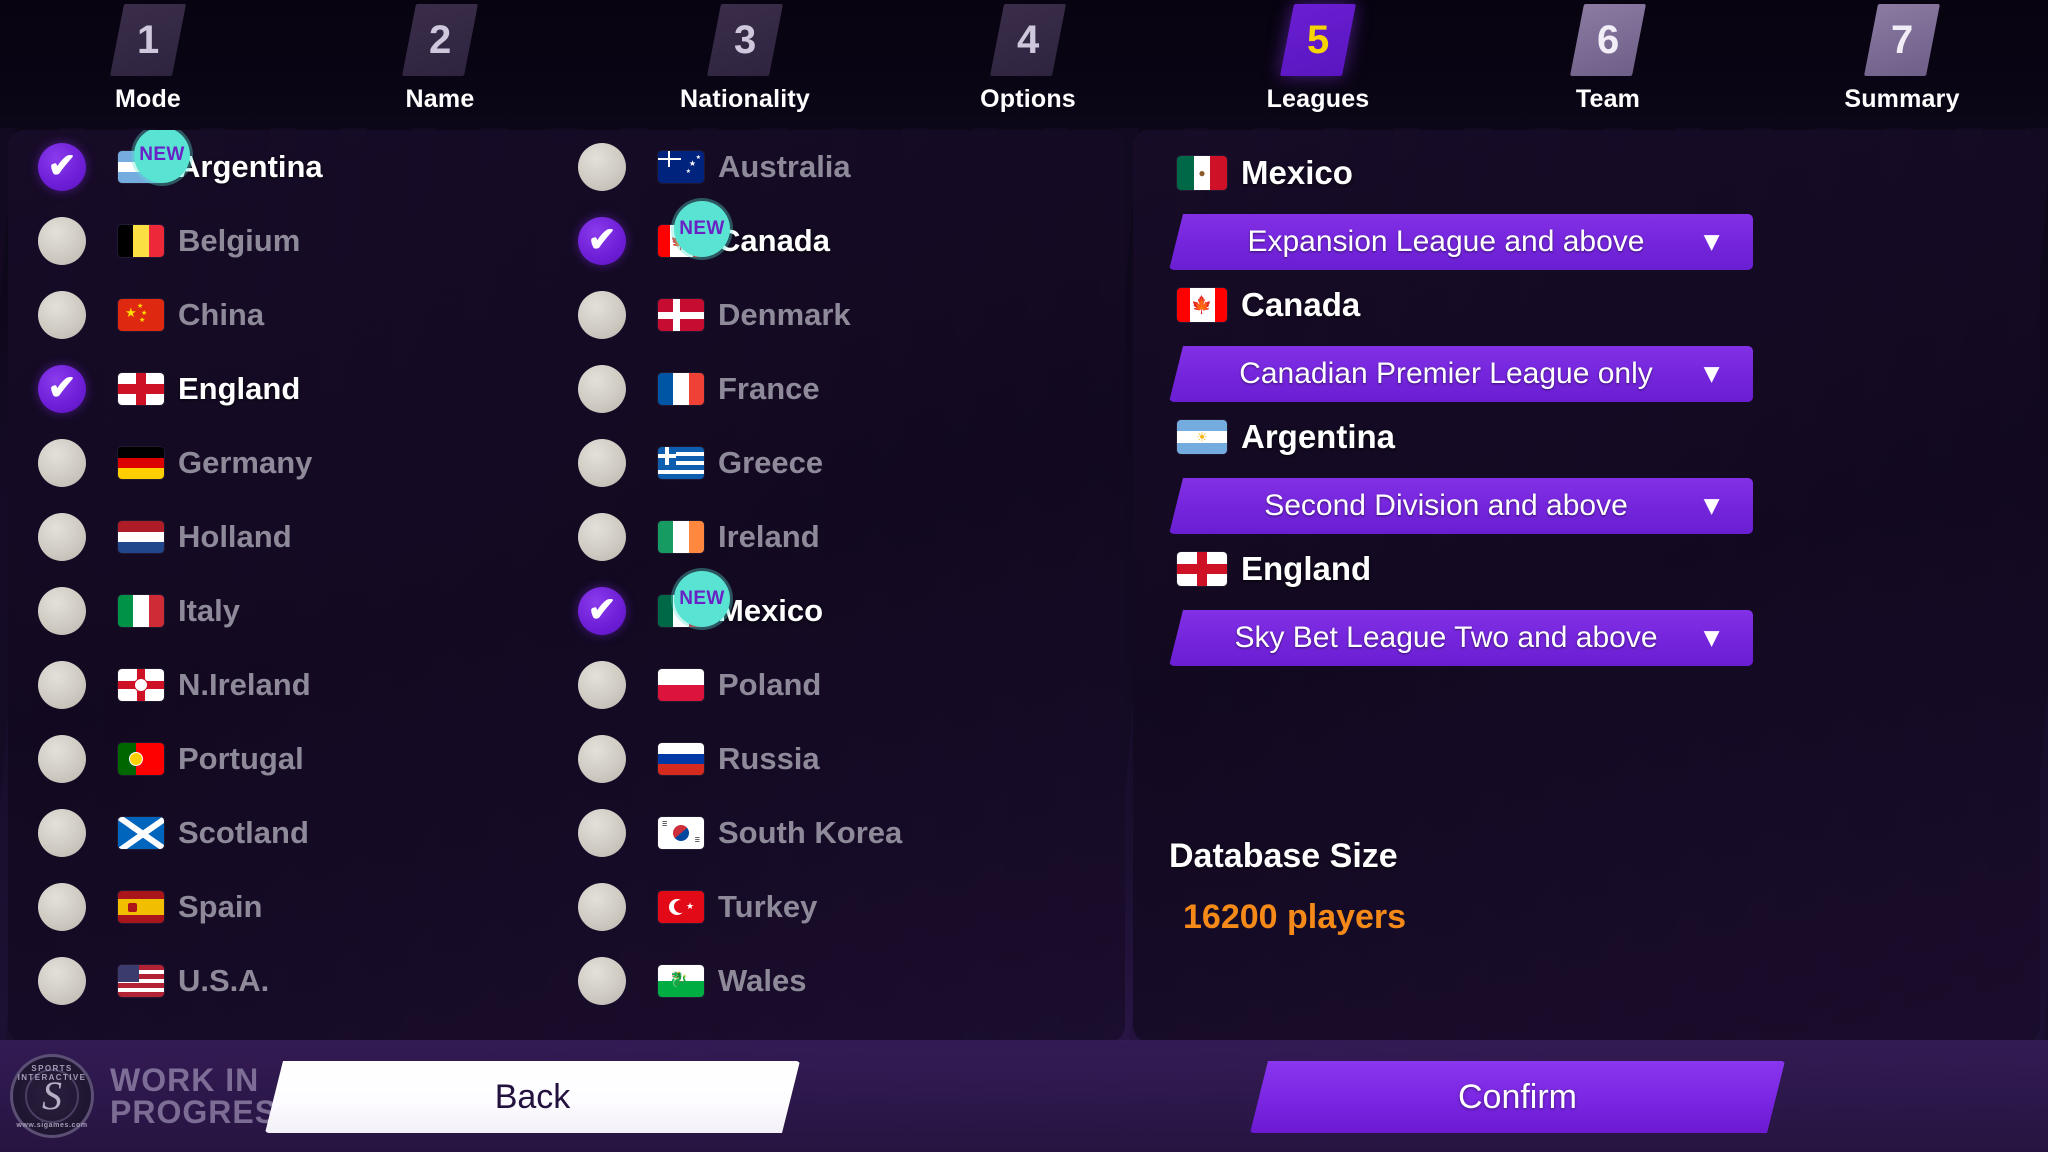 The width and height of the screenshot is (2048, 1152). Describe the element at coordinates (310, 537) in the screenshot. I see `country-row-holland: ✔ Holland` at that location.